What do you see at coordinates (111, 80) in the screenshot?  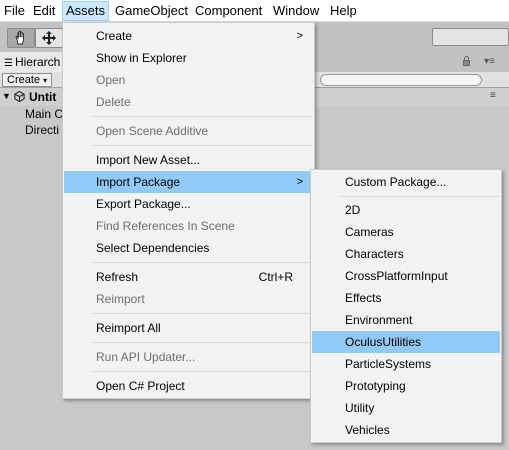 I see `menu-item-open: Open` at bounding box center [111, 80].